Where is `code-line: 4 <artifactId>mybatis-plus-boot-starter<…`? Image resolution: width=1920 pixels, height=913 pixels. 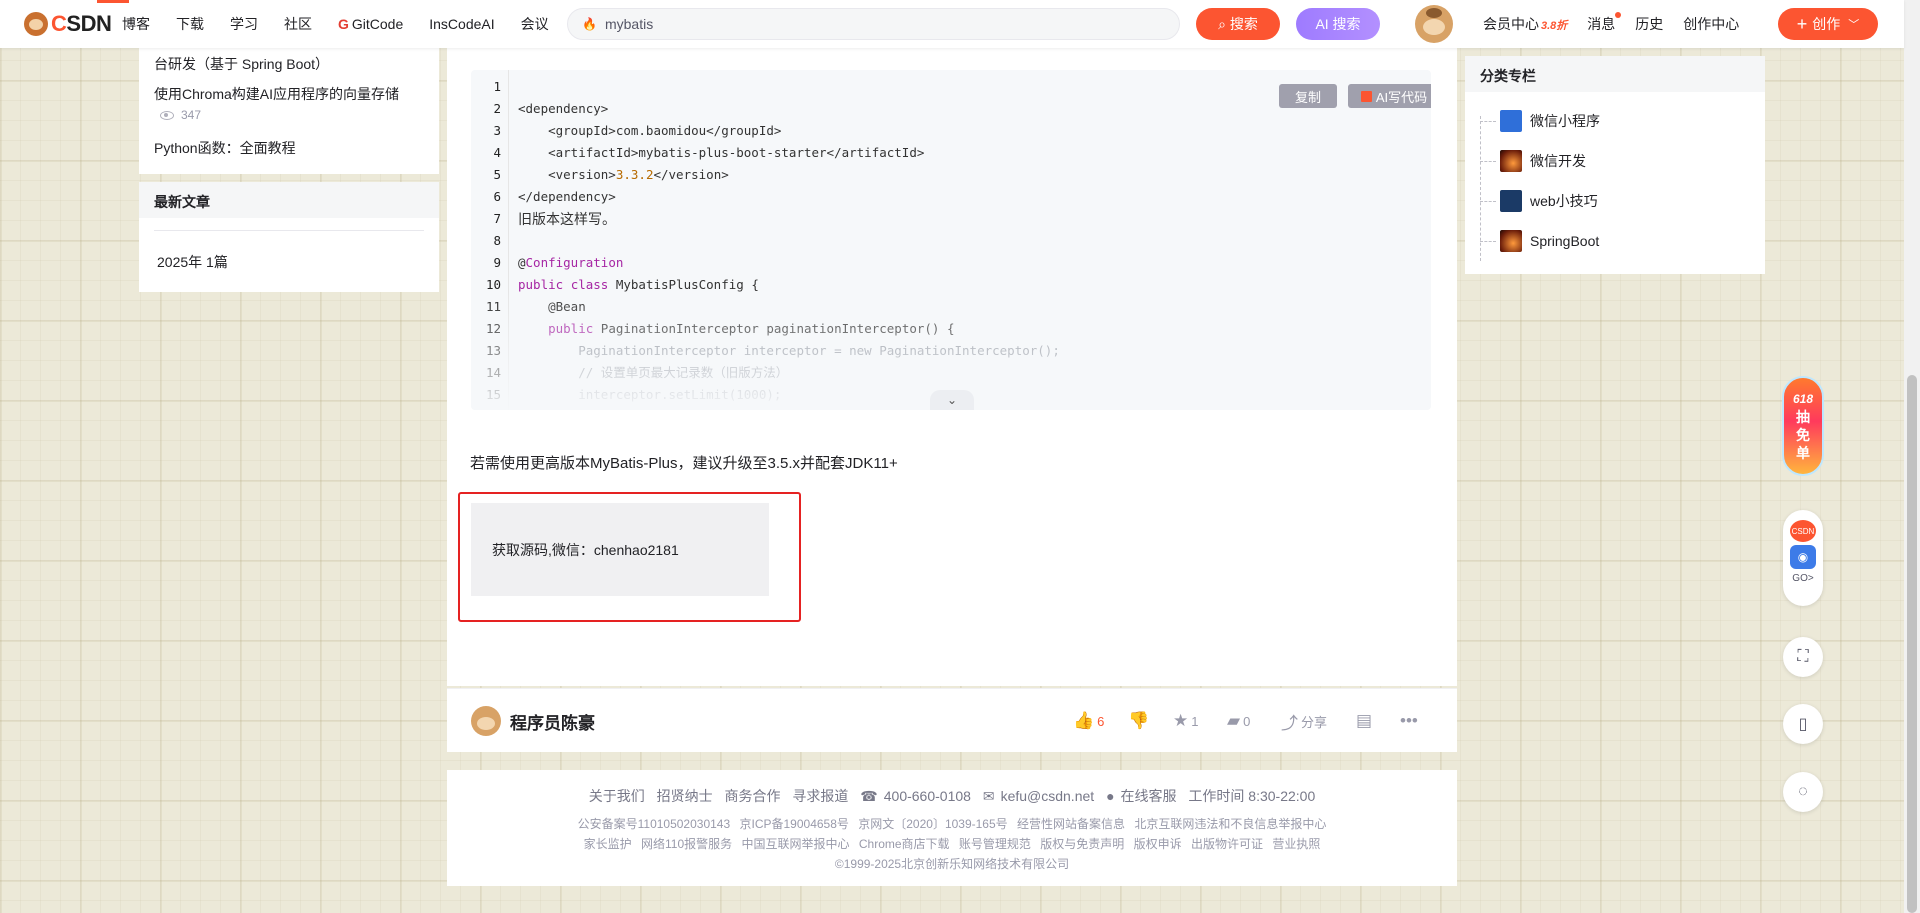 code-line: 4 <artifactId>mybatis-plus-boot-starter<… is located at coordinates (951, 153).